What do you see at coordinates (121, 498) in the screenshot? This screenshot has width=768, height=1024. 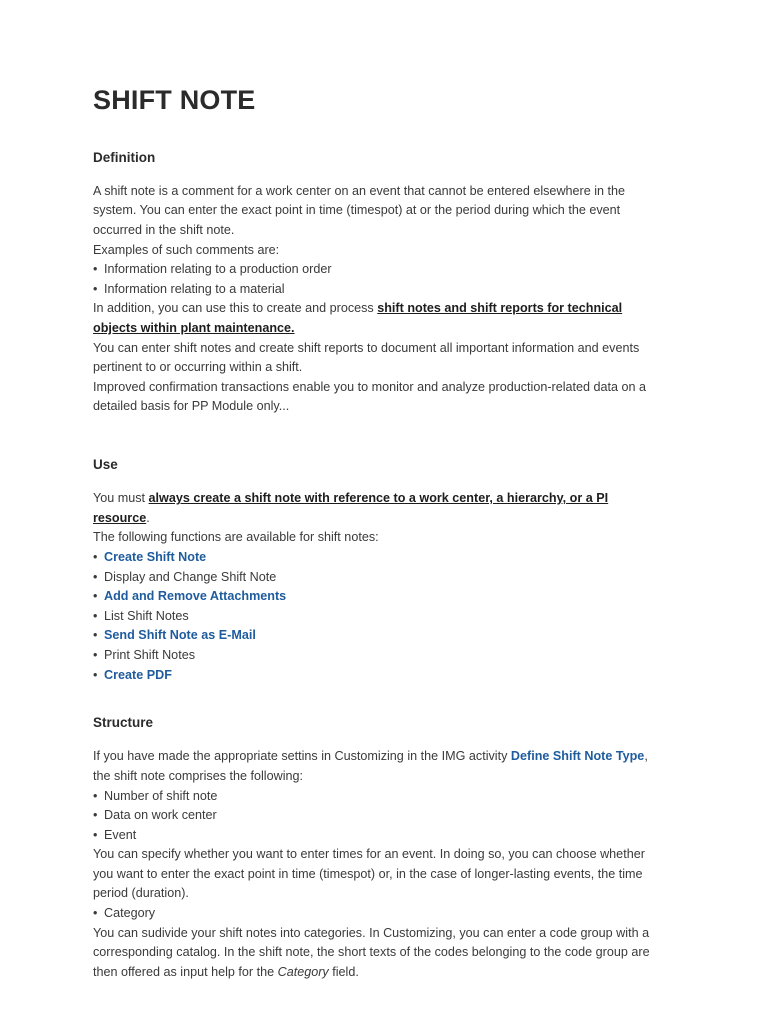 I see `use-paragraph-1-prefix: You must` at bounding box center [121, 498].